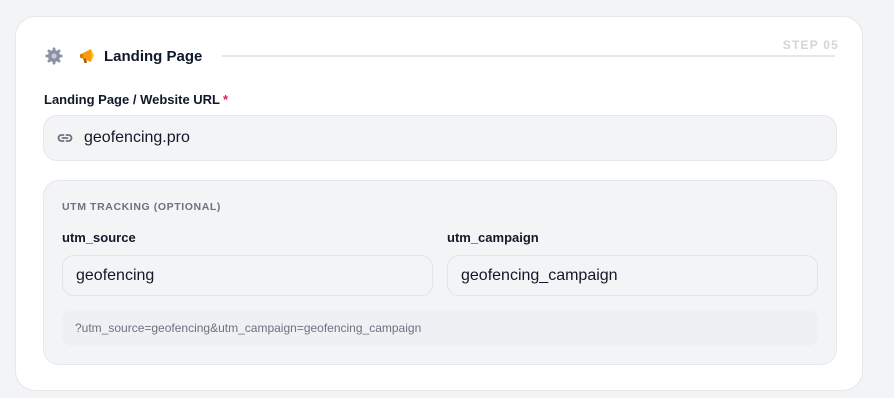  I want to click on utm-source-input, so click(247, 275).